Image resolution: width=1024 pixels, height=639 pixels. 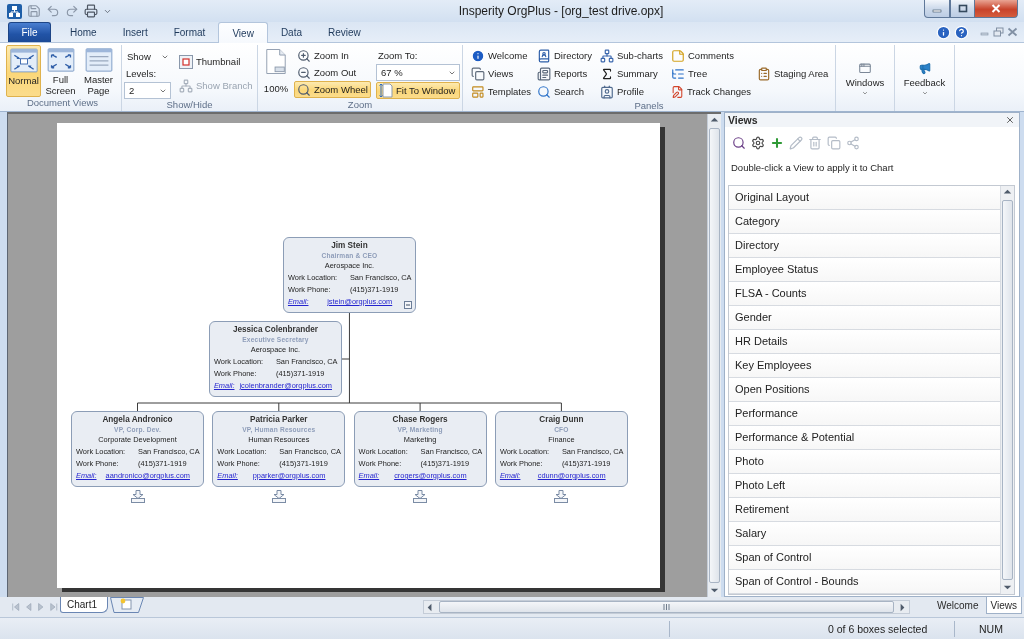 I want to click on plus-icon, so click(x=777, y=142).